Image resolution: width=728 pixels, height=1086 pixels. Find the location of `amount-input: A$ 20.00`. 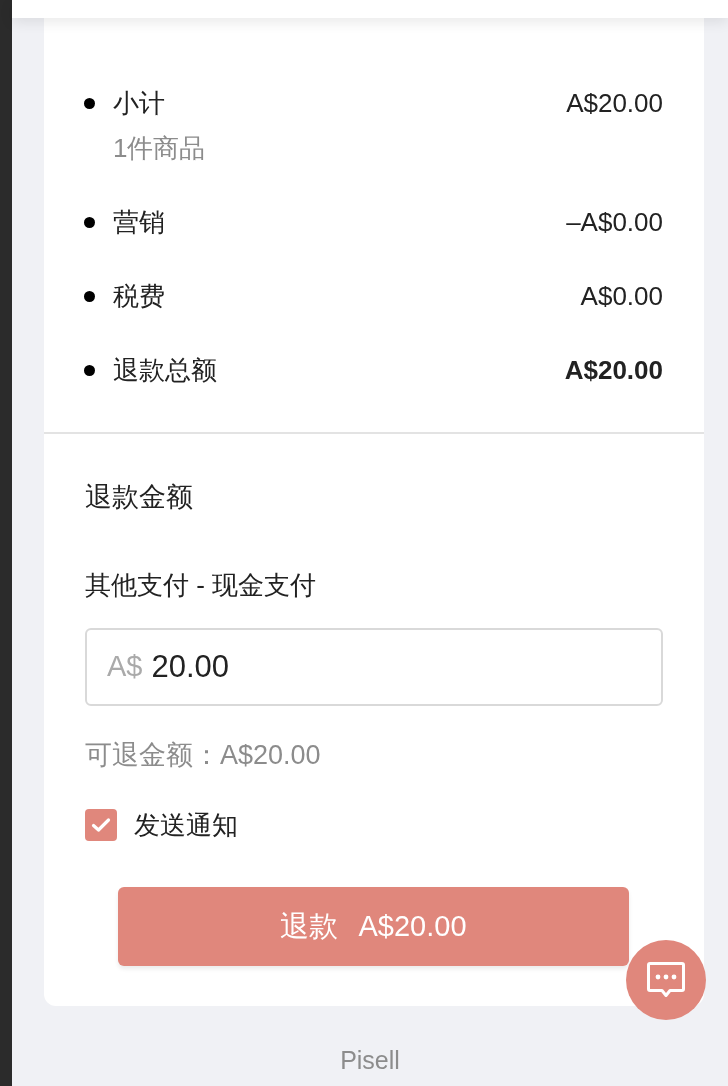

amount-input: A$ 20.00 is located at coordinates (374, 667).